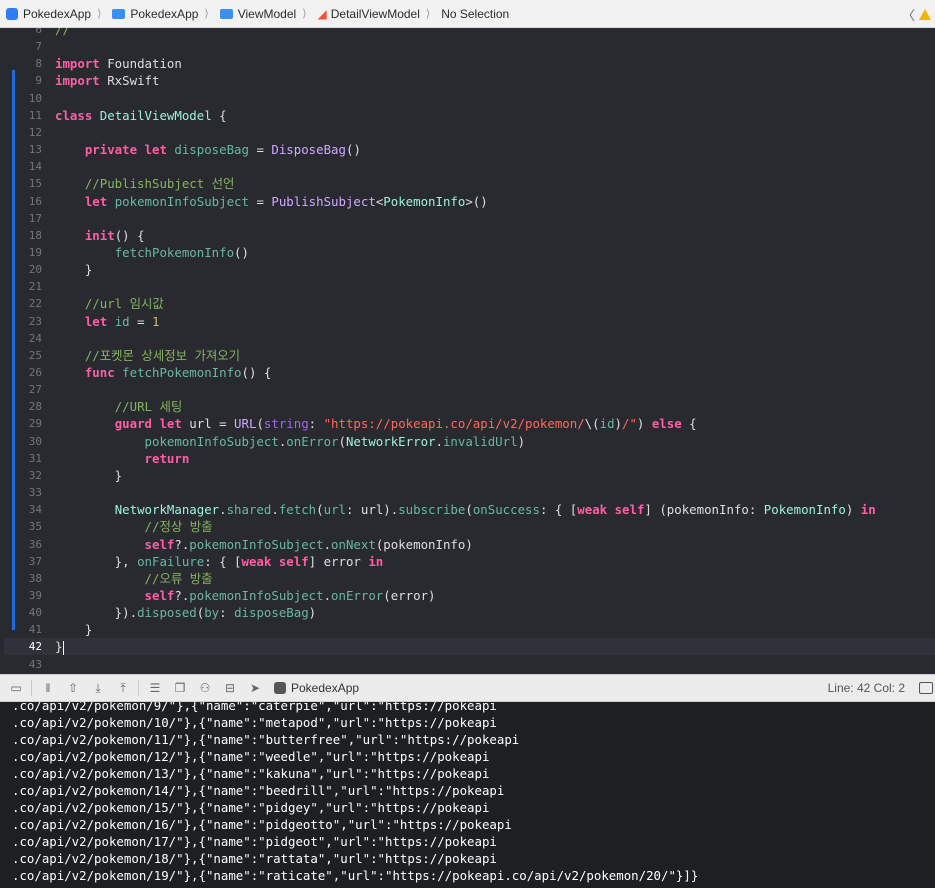 This screenshot has height=888, width=935. What do you see at coordinates (64, 647) in the screenshot?
I see `text-cursor` at bounding box center [64, 647].